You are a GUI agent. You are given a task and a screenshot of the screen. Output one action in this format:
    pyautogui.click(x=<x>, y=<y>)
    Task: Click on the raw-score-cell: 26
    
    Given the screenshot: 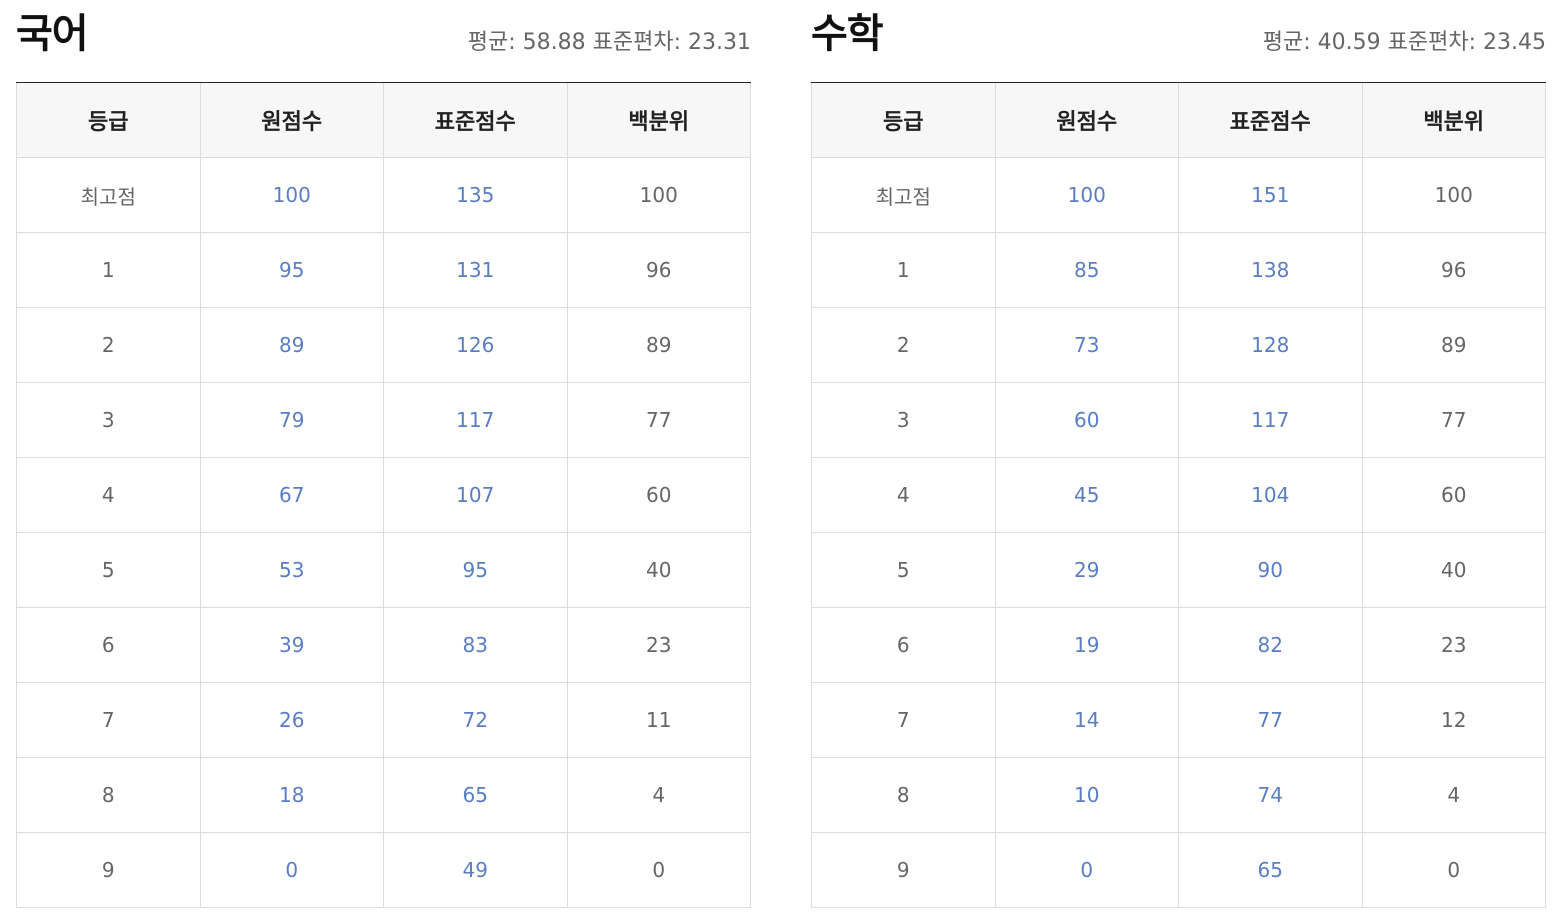 What is the action you would take?
    pyautogui.click(x=291, y=720)
    